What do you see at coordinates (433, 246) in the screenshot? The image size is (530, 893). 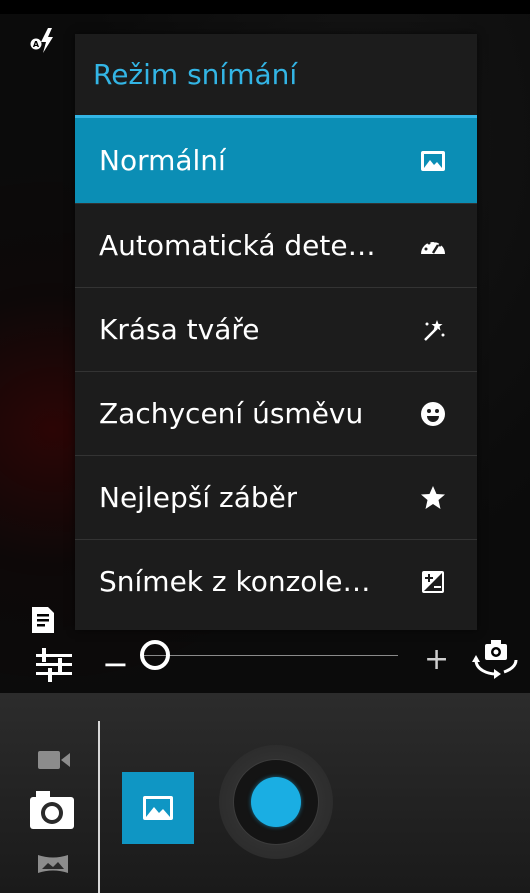 I see `speedometer-icon` at bounding box center [433, 246].